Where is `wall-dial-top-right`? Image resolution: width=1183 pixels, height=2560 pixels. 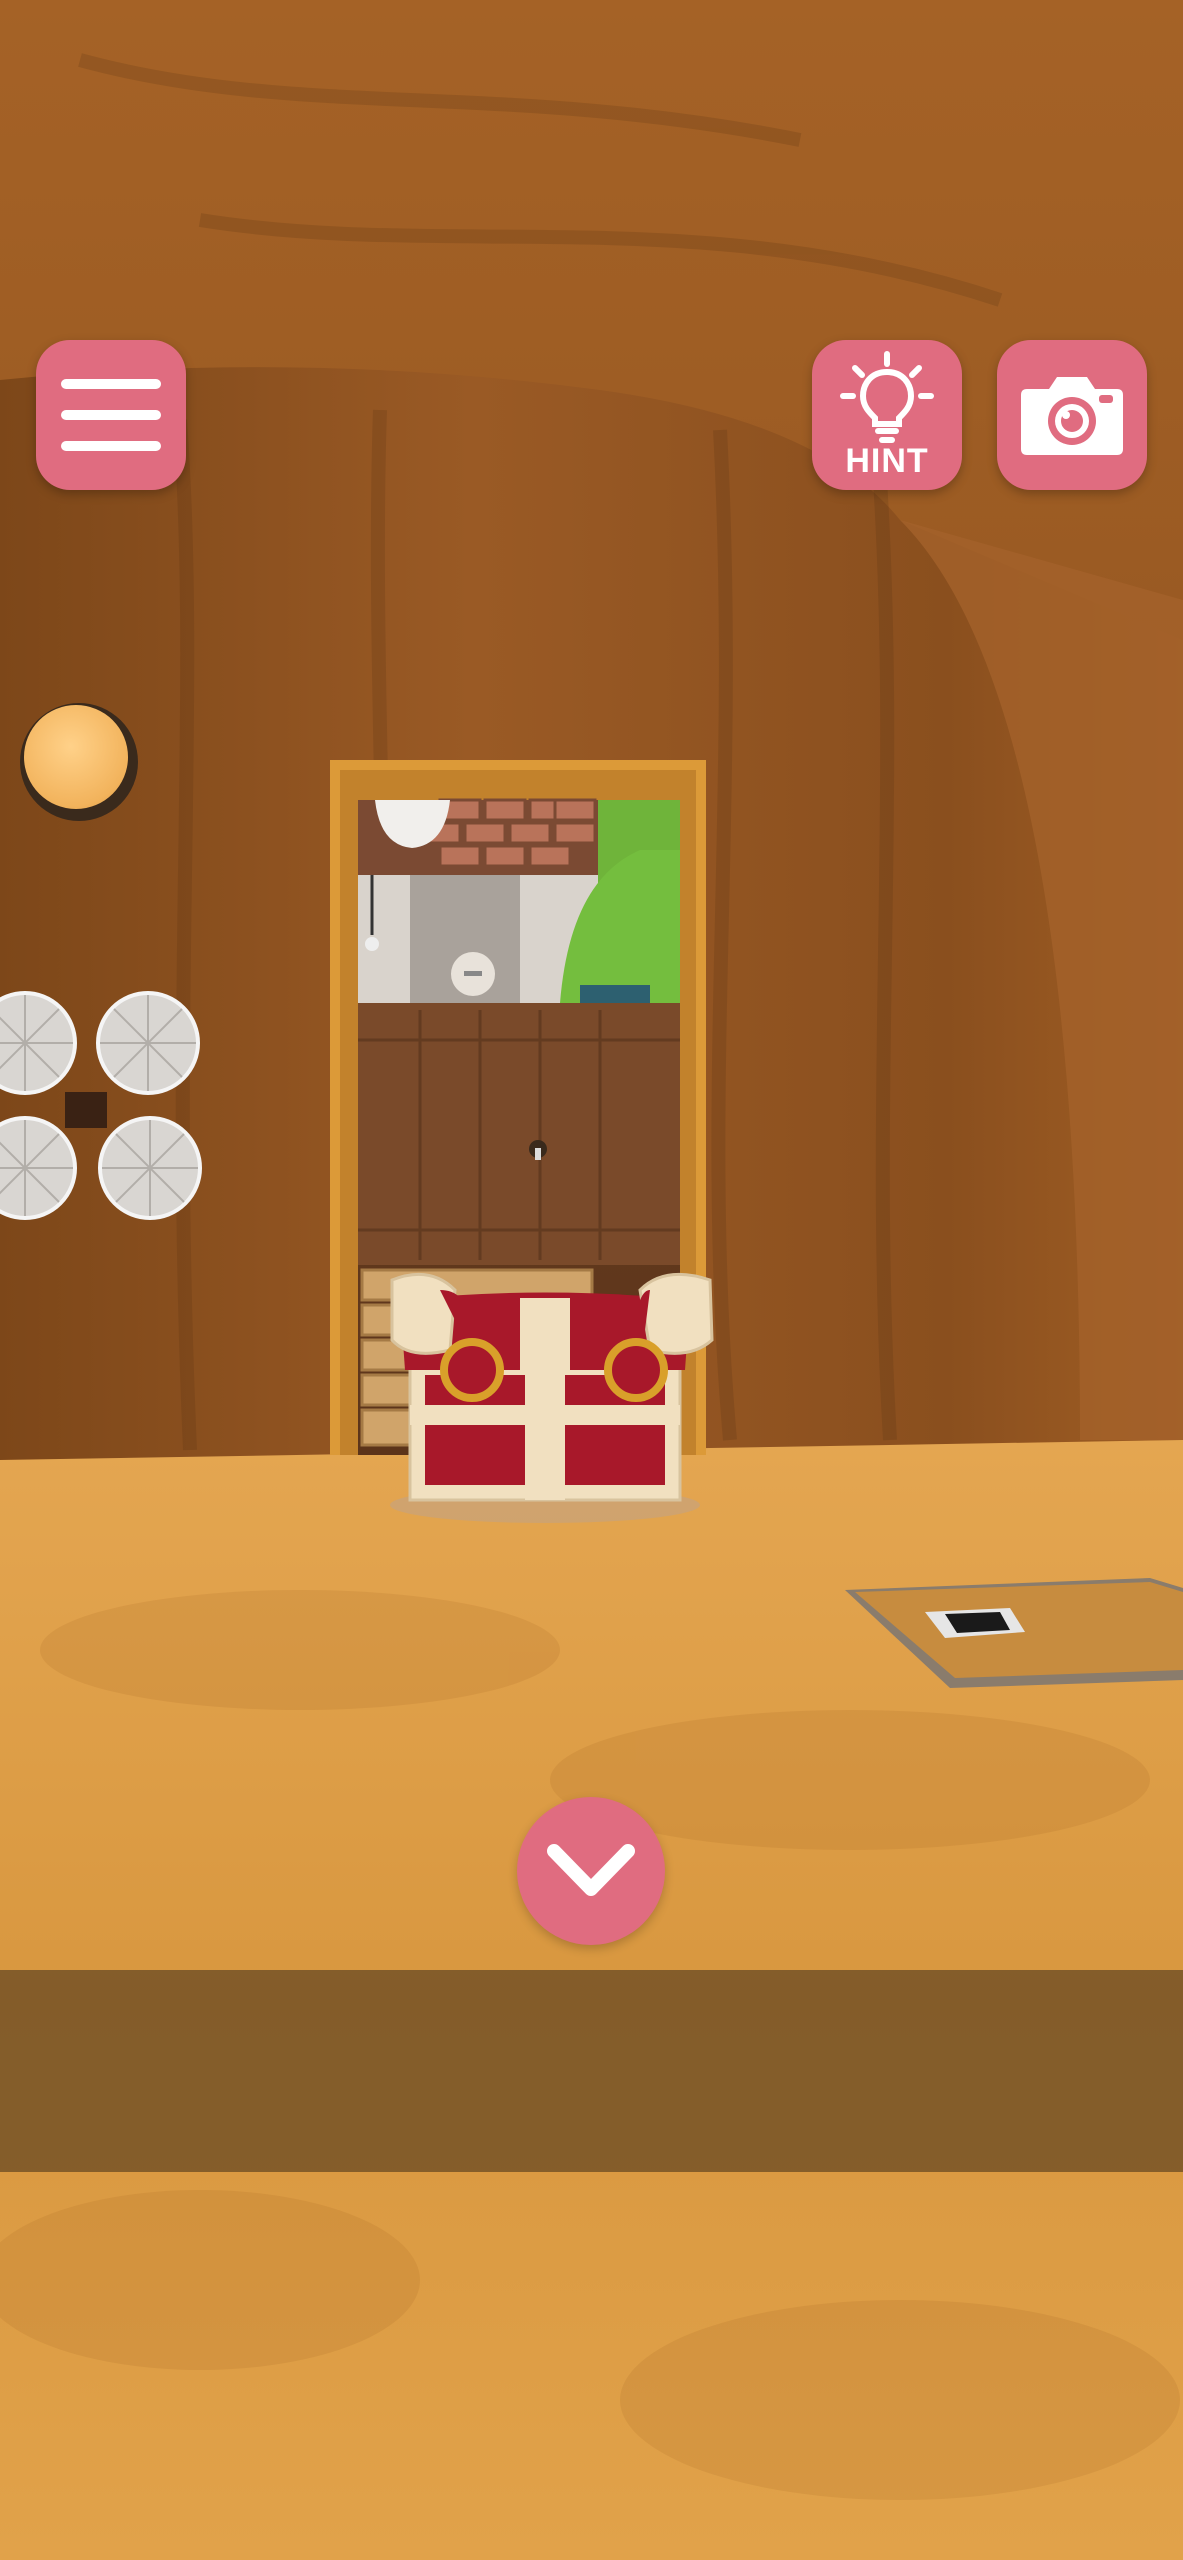 wall-dial-top-right is located at coordinates (148, 1043).